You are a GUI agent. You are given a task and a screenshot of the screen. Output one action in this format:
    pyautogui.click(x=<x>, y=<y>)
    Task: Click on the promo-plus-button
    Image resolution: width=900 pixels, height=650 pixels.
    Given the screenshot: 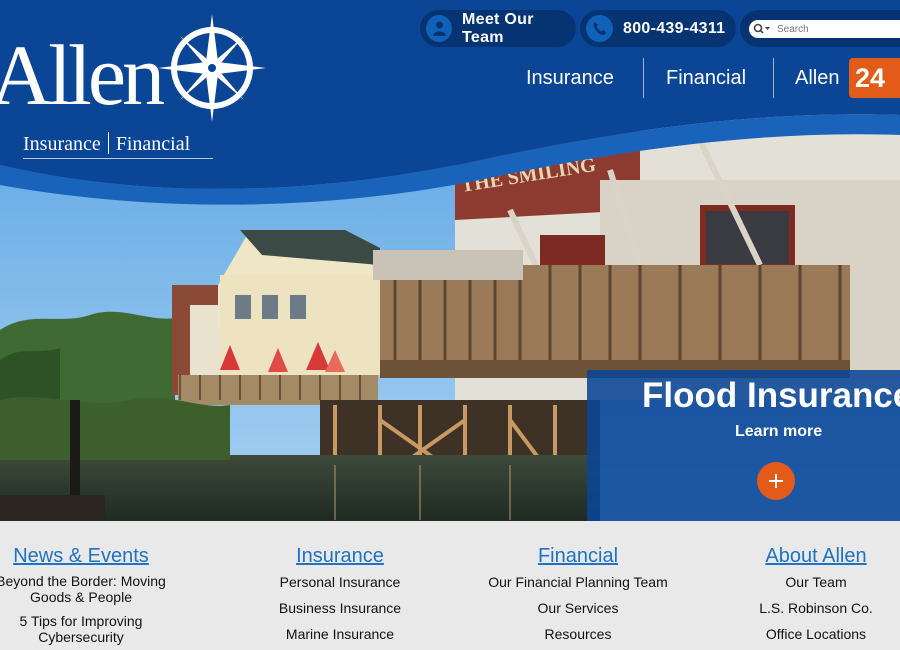 What is the action you would take?
    pyautogui.click(x=776, y=481)
    